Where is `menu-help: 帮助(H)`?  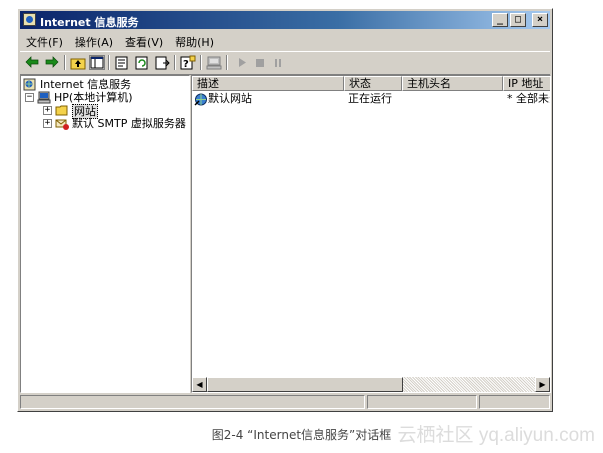
menu-help: 帮助(H) is located at coordinates (194, 40).